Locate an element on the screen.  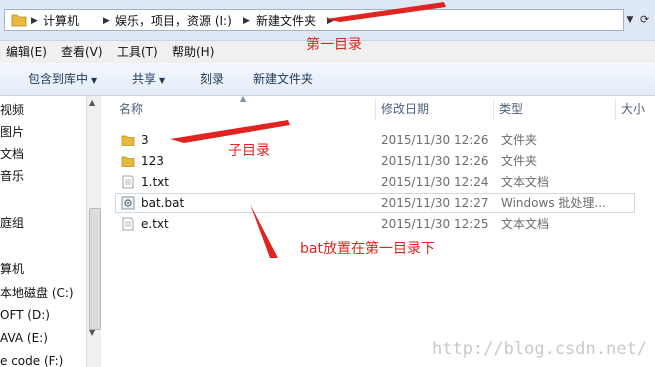
share-label: 共享 is located at coordinates (144, 79).